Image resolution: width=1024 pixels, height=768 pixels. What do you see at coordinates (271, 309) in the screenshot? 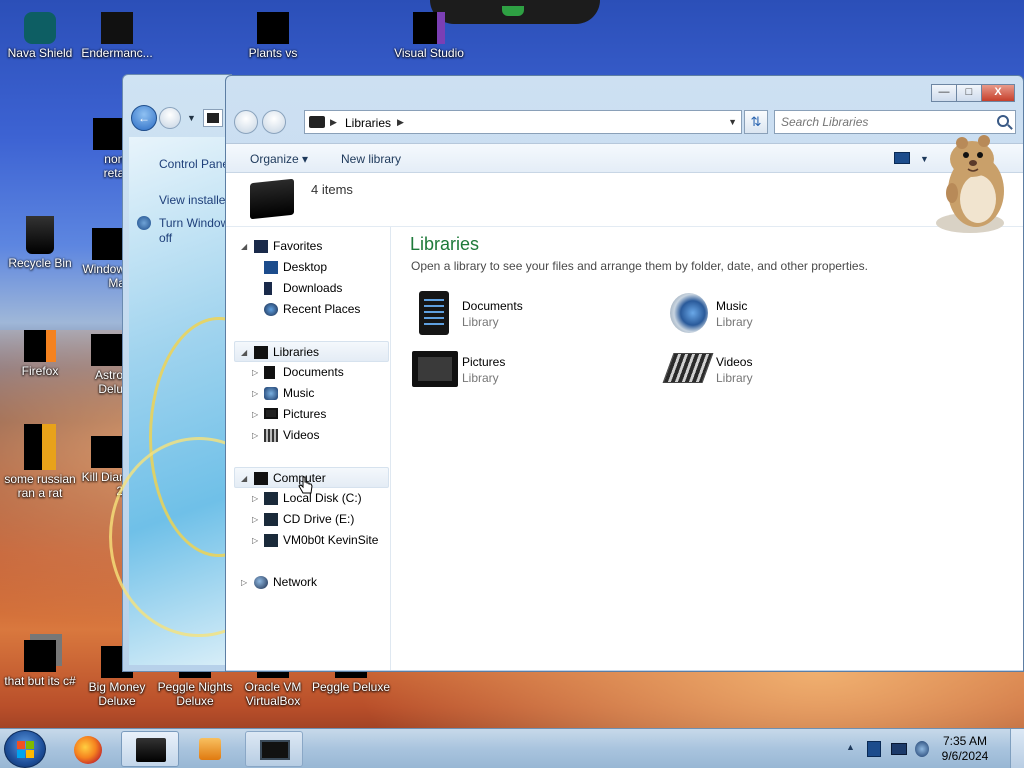
I see `recent-places-icon` at bounding box center [271, 309].